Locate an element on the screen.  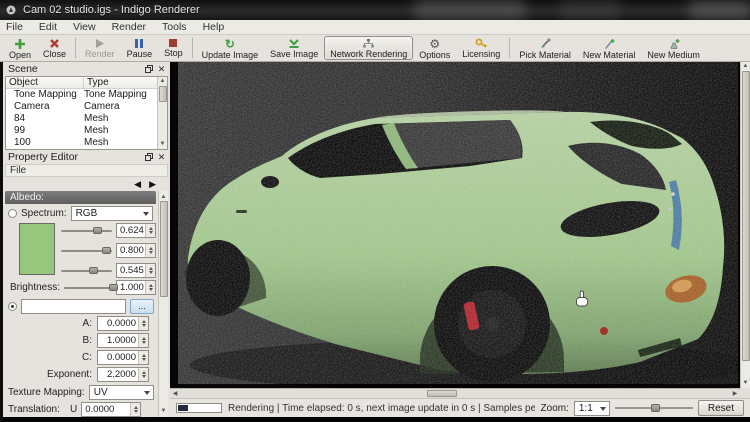
scene-row: Tone Mapping Tone Mapping is located at coordinates (81, 95).